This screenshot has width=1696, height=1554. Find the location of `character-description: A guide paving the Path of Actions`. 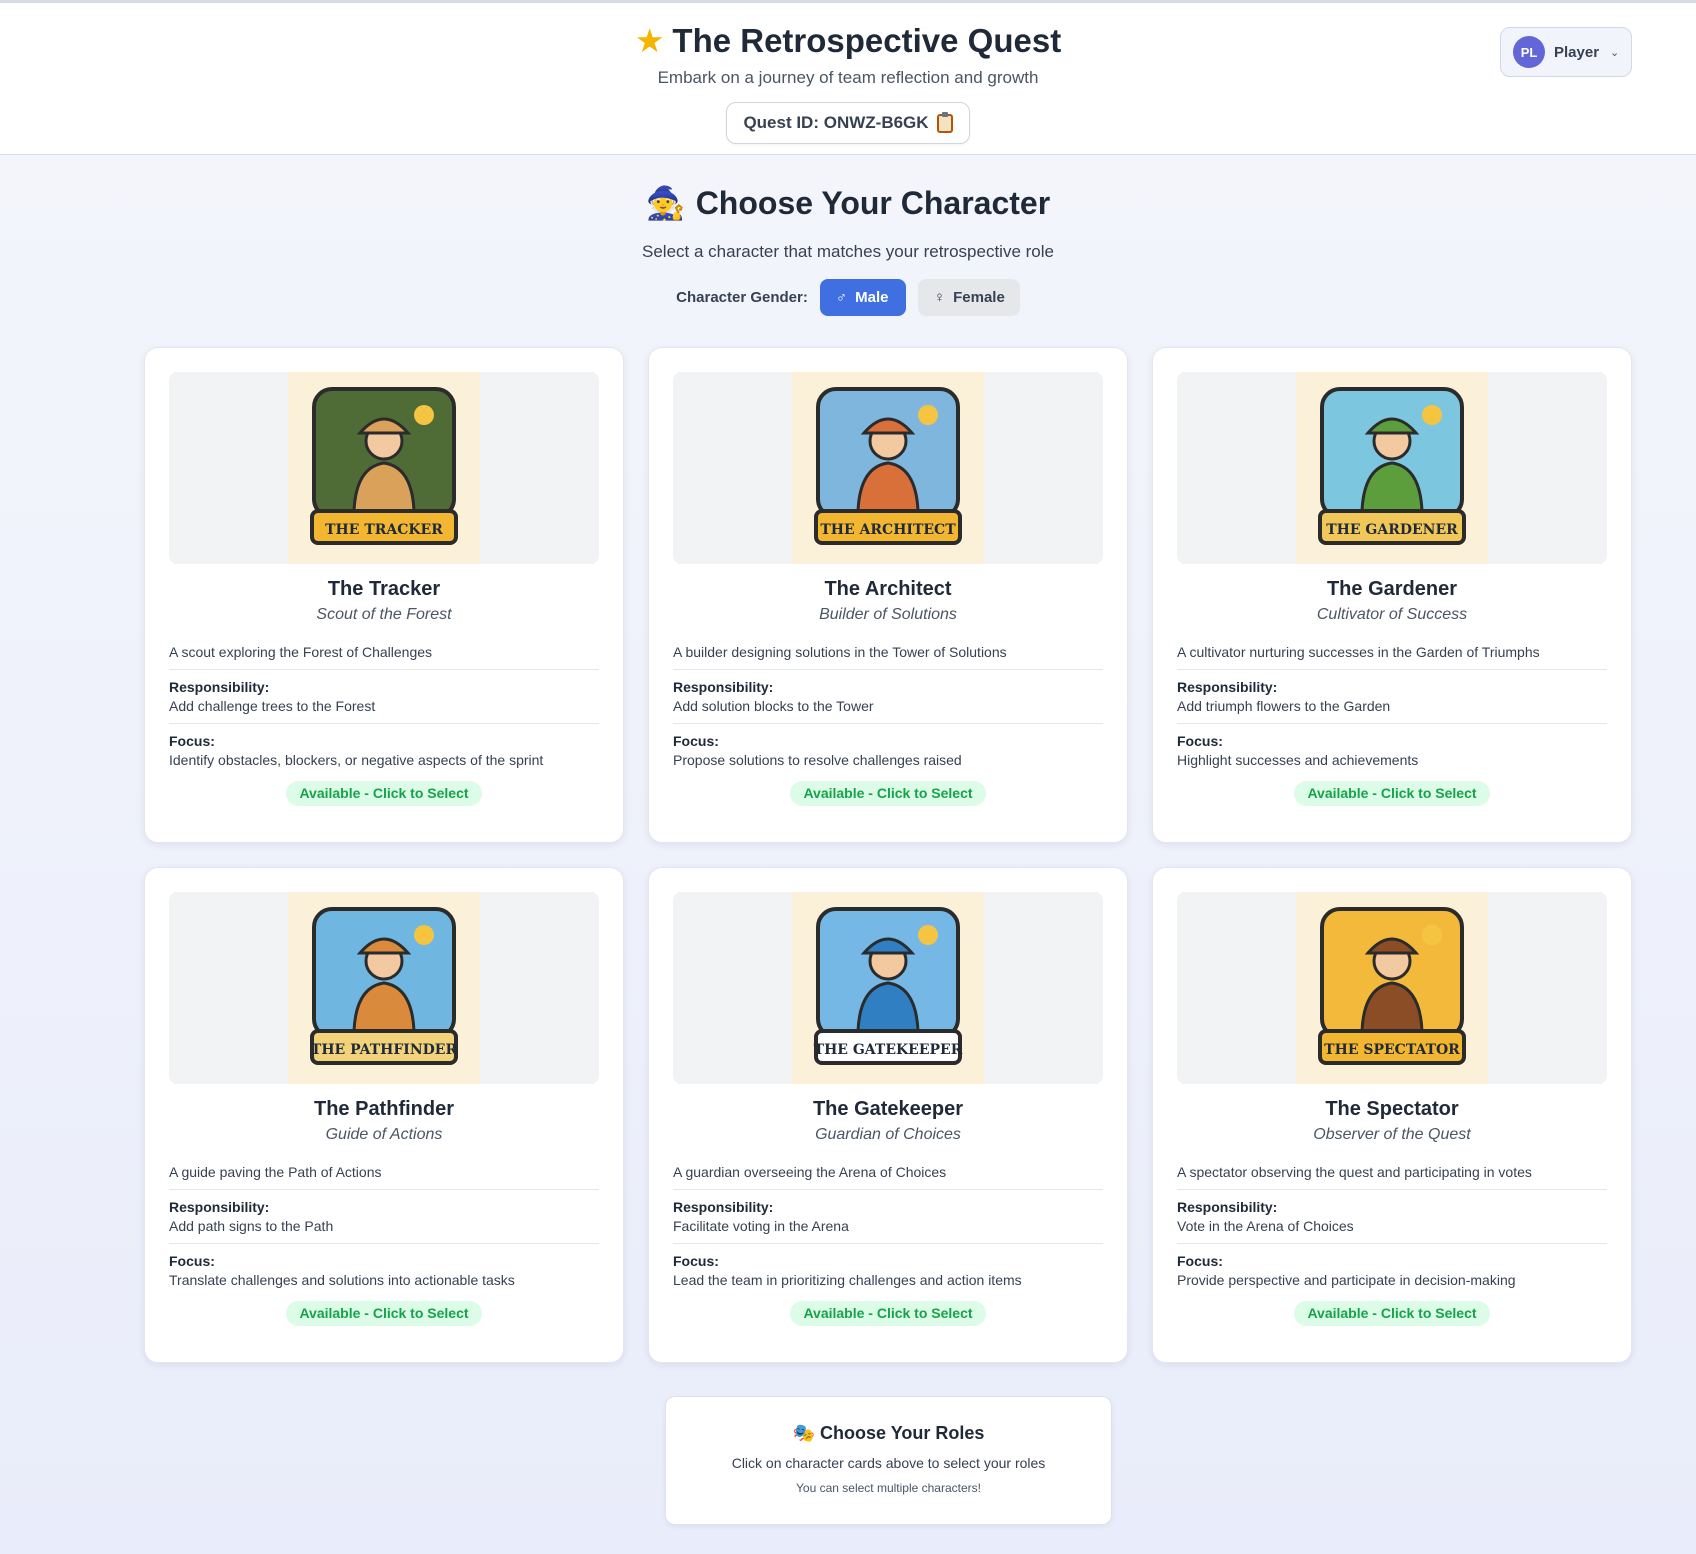

character-description: A guide paving the Path of Actions is located at coordinates (384, 1177).